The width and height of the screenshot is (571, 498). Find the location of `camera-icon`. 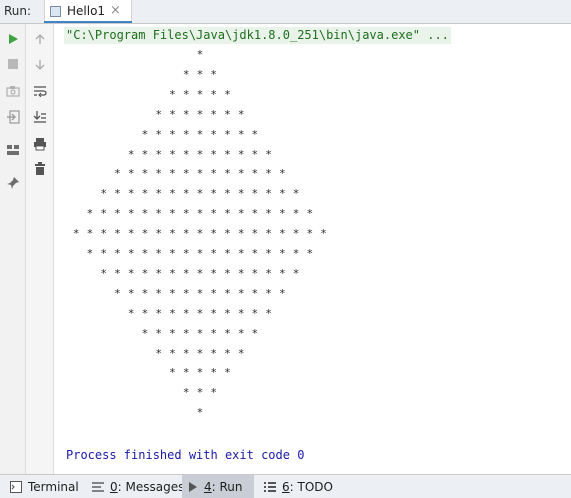

camera-icon is located at coordinates (13, 91).